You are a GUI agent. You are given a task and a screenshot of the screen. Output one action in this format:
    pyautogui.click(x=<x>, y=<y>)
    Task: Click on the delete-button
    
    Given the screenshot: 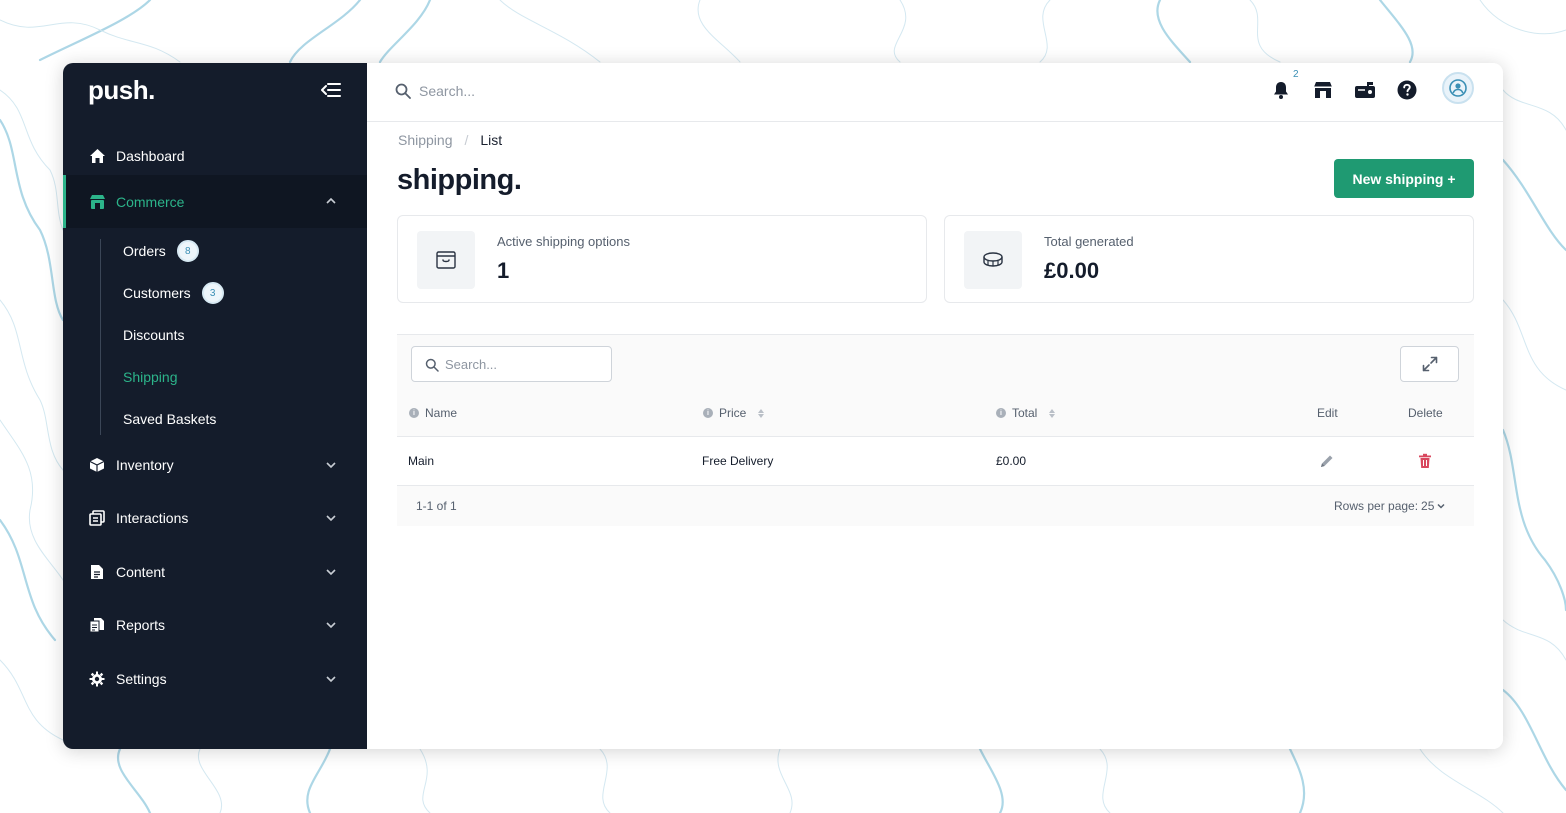 What is the action you would take?
    pyautogui.click(x=1425, y=461)
    